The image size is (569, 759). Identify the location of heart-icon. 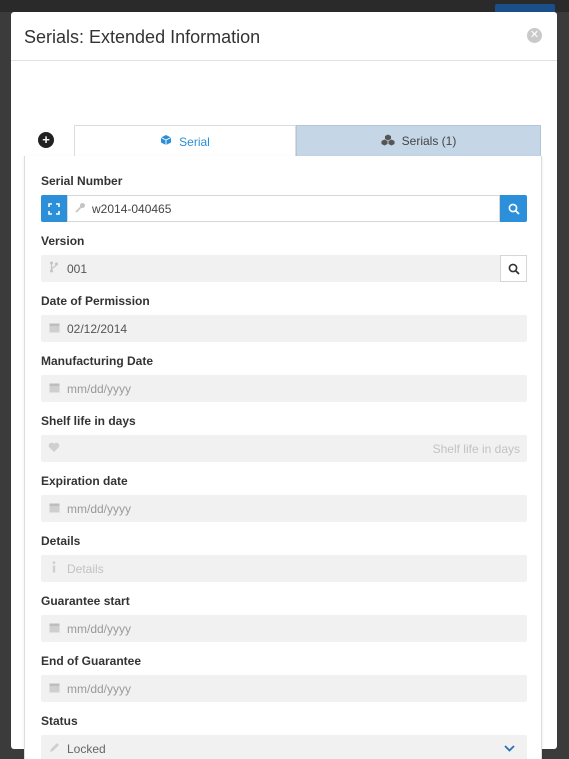
(54, 449).